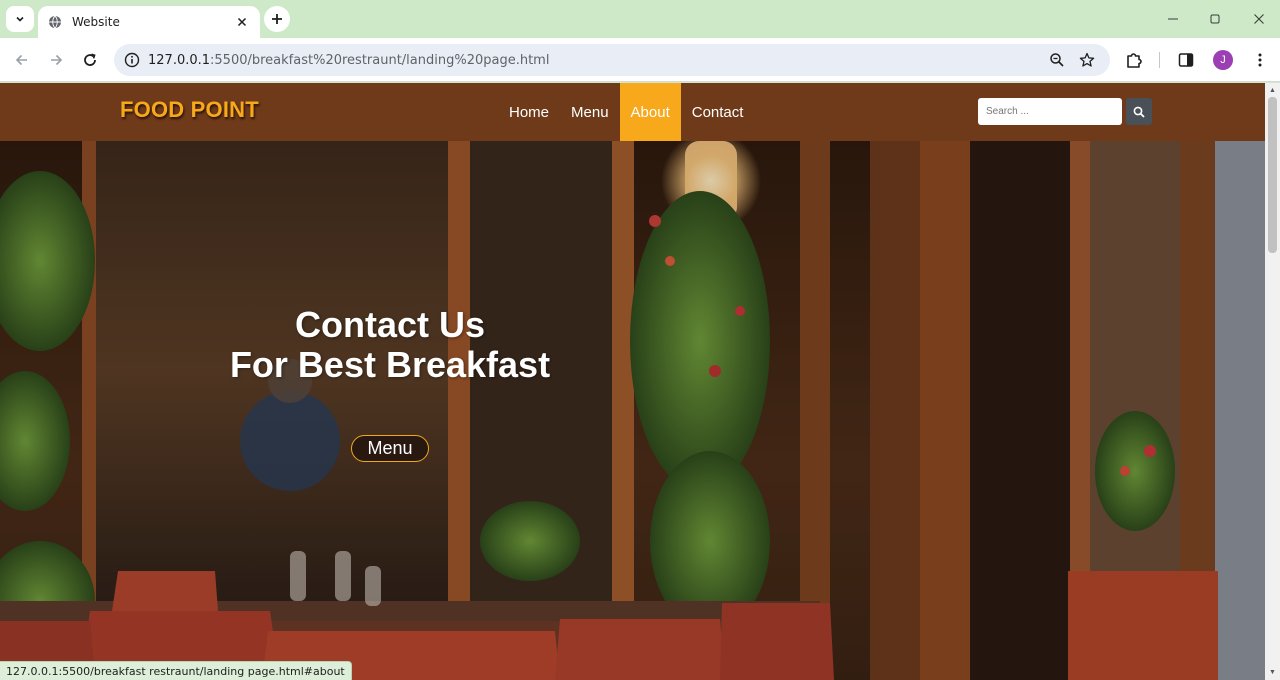  I want to click on site-navbar: FOOD POINT Home Menu About Contact, so click(632, 112).